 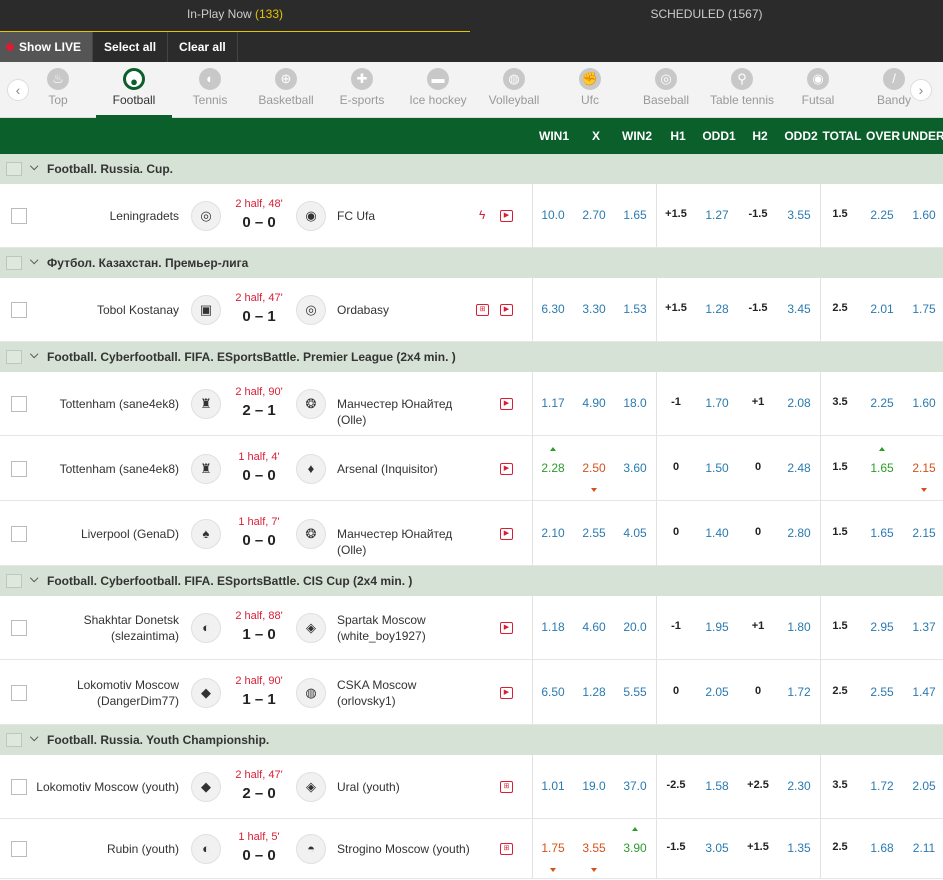 What do you see at coordinates (235, 16) in the screenshot?
I see `tab-in-play: In-Play Now (133)` at bounding box center [235, 16].